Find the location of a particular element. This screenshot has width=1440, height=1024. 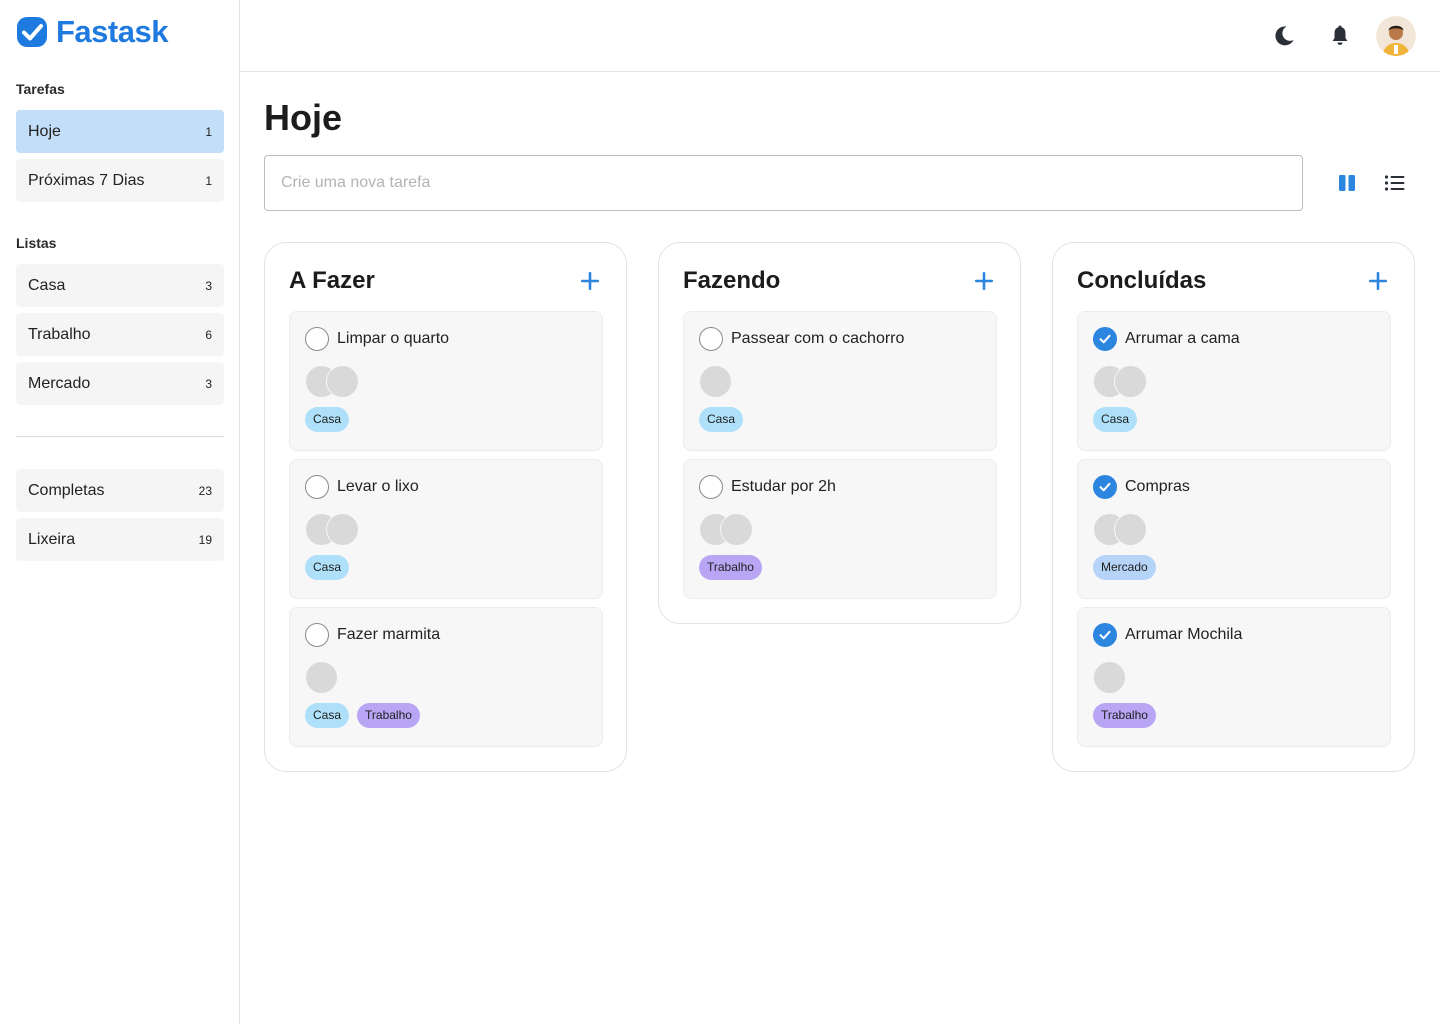

task-card: Estudar por 2h Trabalho is located at coordinates (840, 529).